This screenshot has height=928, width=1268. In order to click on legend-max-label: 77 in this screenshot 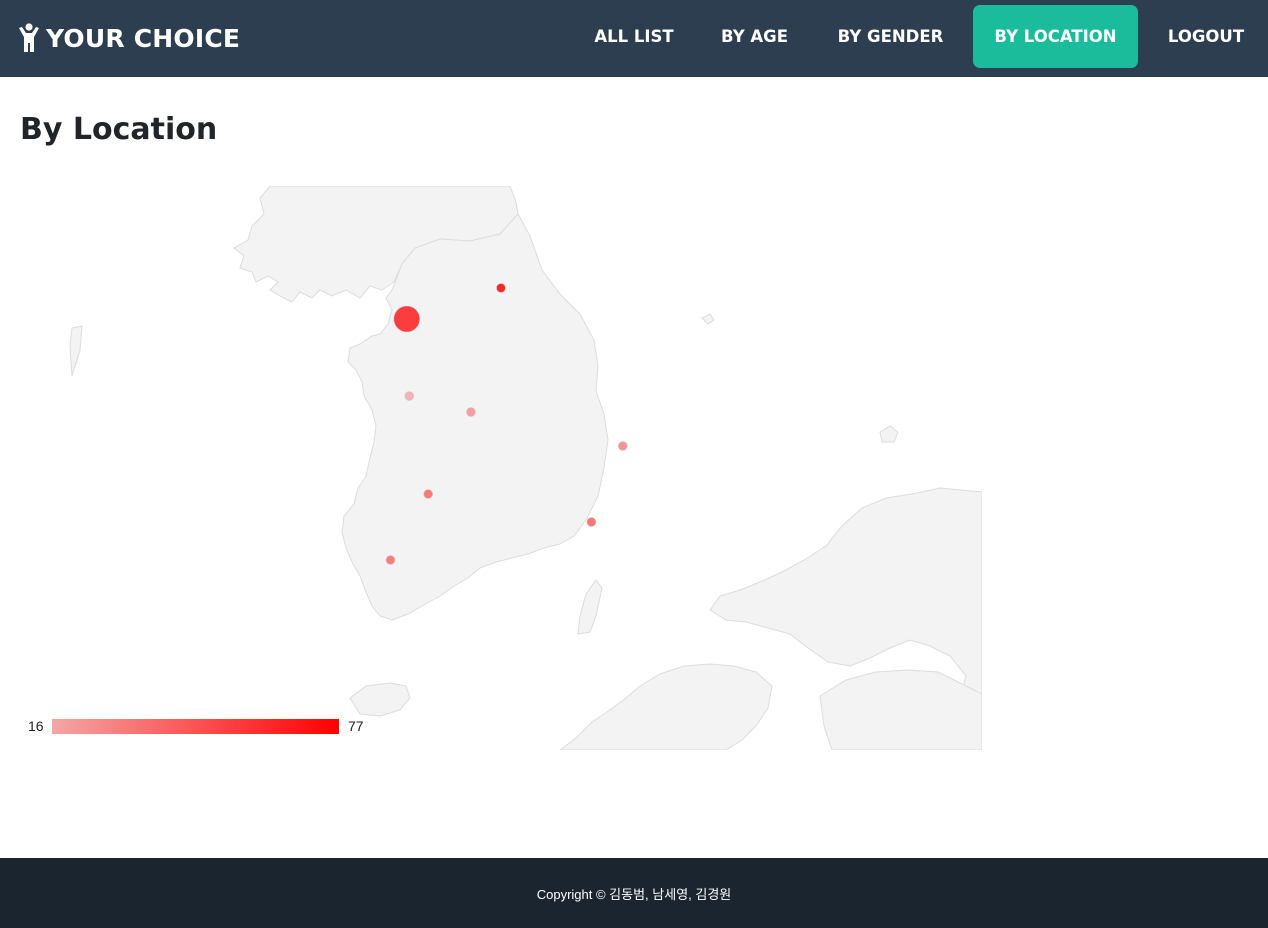, I will do `click(356, 726)`.